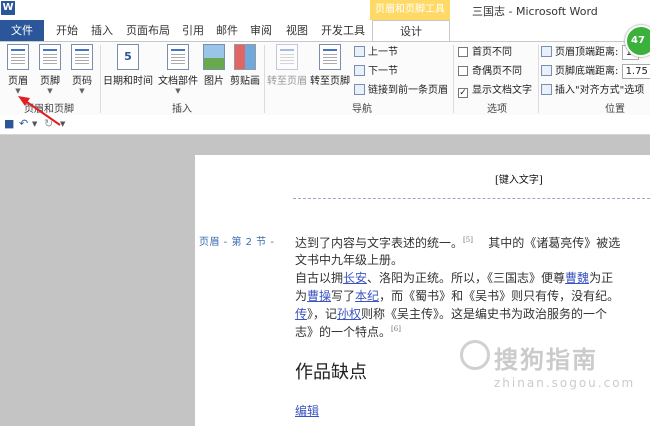 Image resolution: width=650 pixels, height=426 pixels. Describe the element at coordinates (565, 383) in the screenshot. I see `watermark-url: zhinan.sogou.com` at that location.